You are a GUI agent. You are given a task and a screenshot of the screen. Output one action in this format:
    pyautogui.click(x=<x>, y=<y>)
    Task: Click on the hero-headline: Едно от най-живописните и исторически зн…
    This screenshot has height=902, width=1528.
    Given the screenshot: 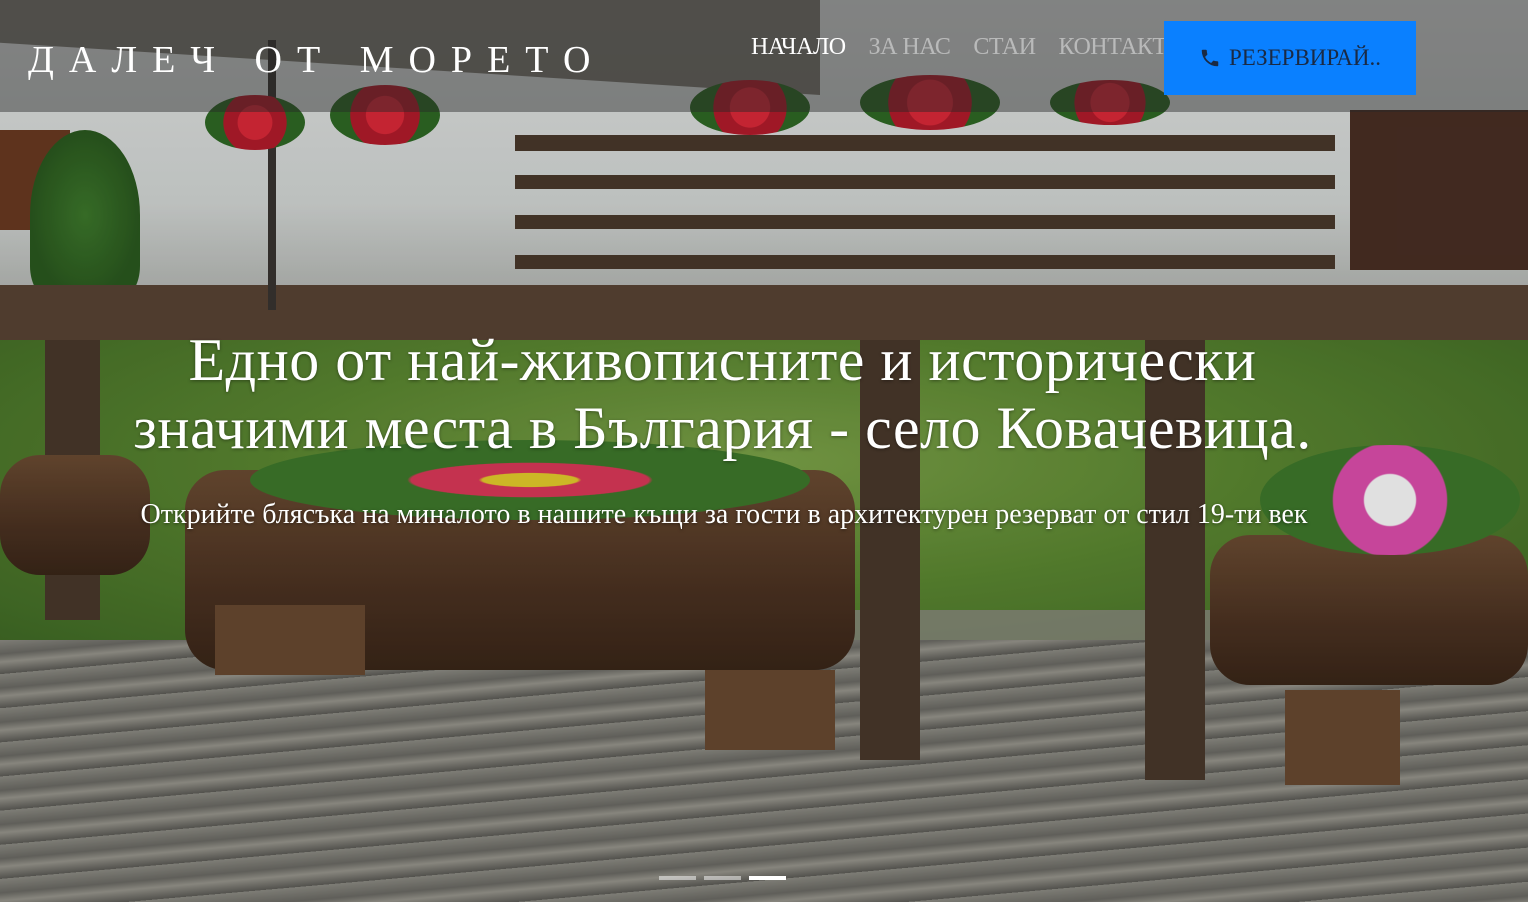 What is the action you would take?
    pyautogui.click(x=722, y=394)
    